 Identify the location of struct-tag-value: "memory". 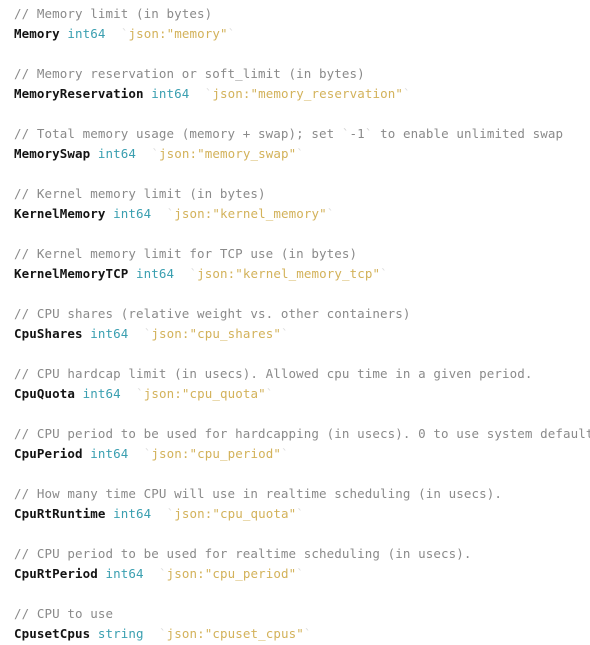
(197, 33).